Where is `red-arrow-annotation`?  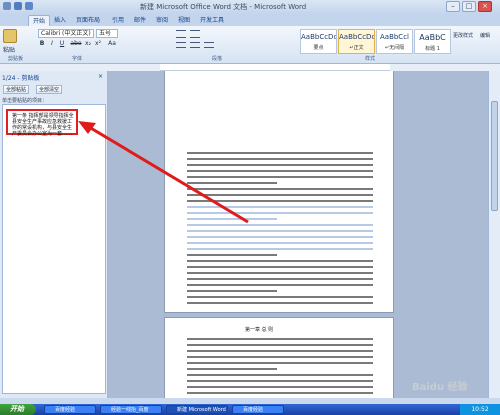
red-arrow-annotation is located at coordinates (163, 172).